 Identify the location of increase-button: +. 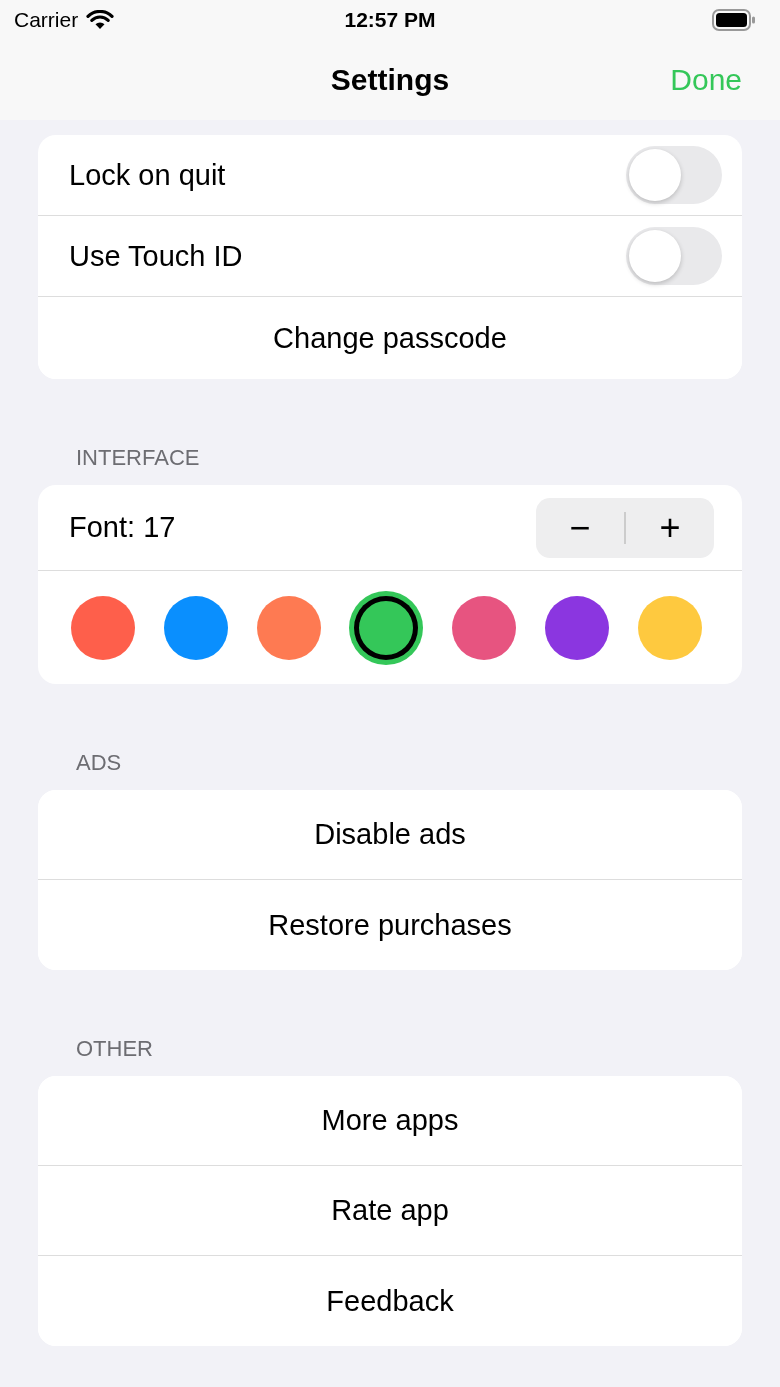
(670, 527).